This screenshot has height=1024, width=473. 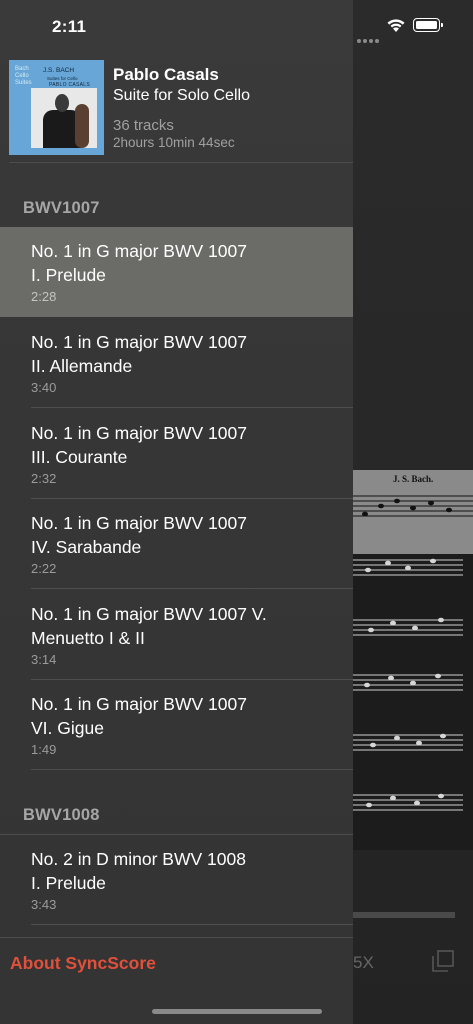 What do you see at coordinates (404, 915) in the screenshot?
I see `progress-bar` at bounding box center [404, 915].